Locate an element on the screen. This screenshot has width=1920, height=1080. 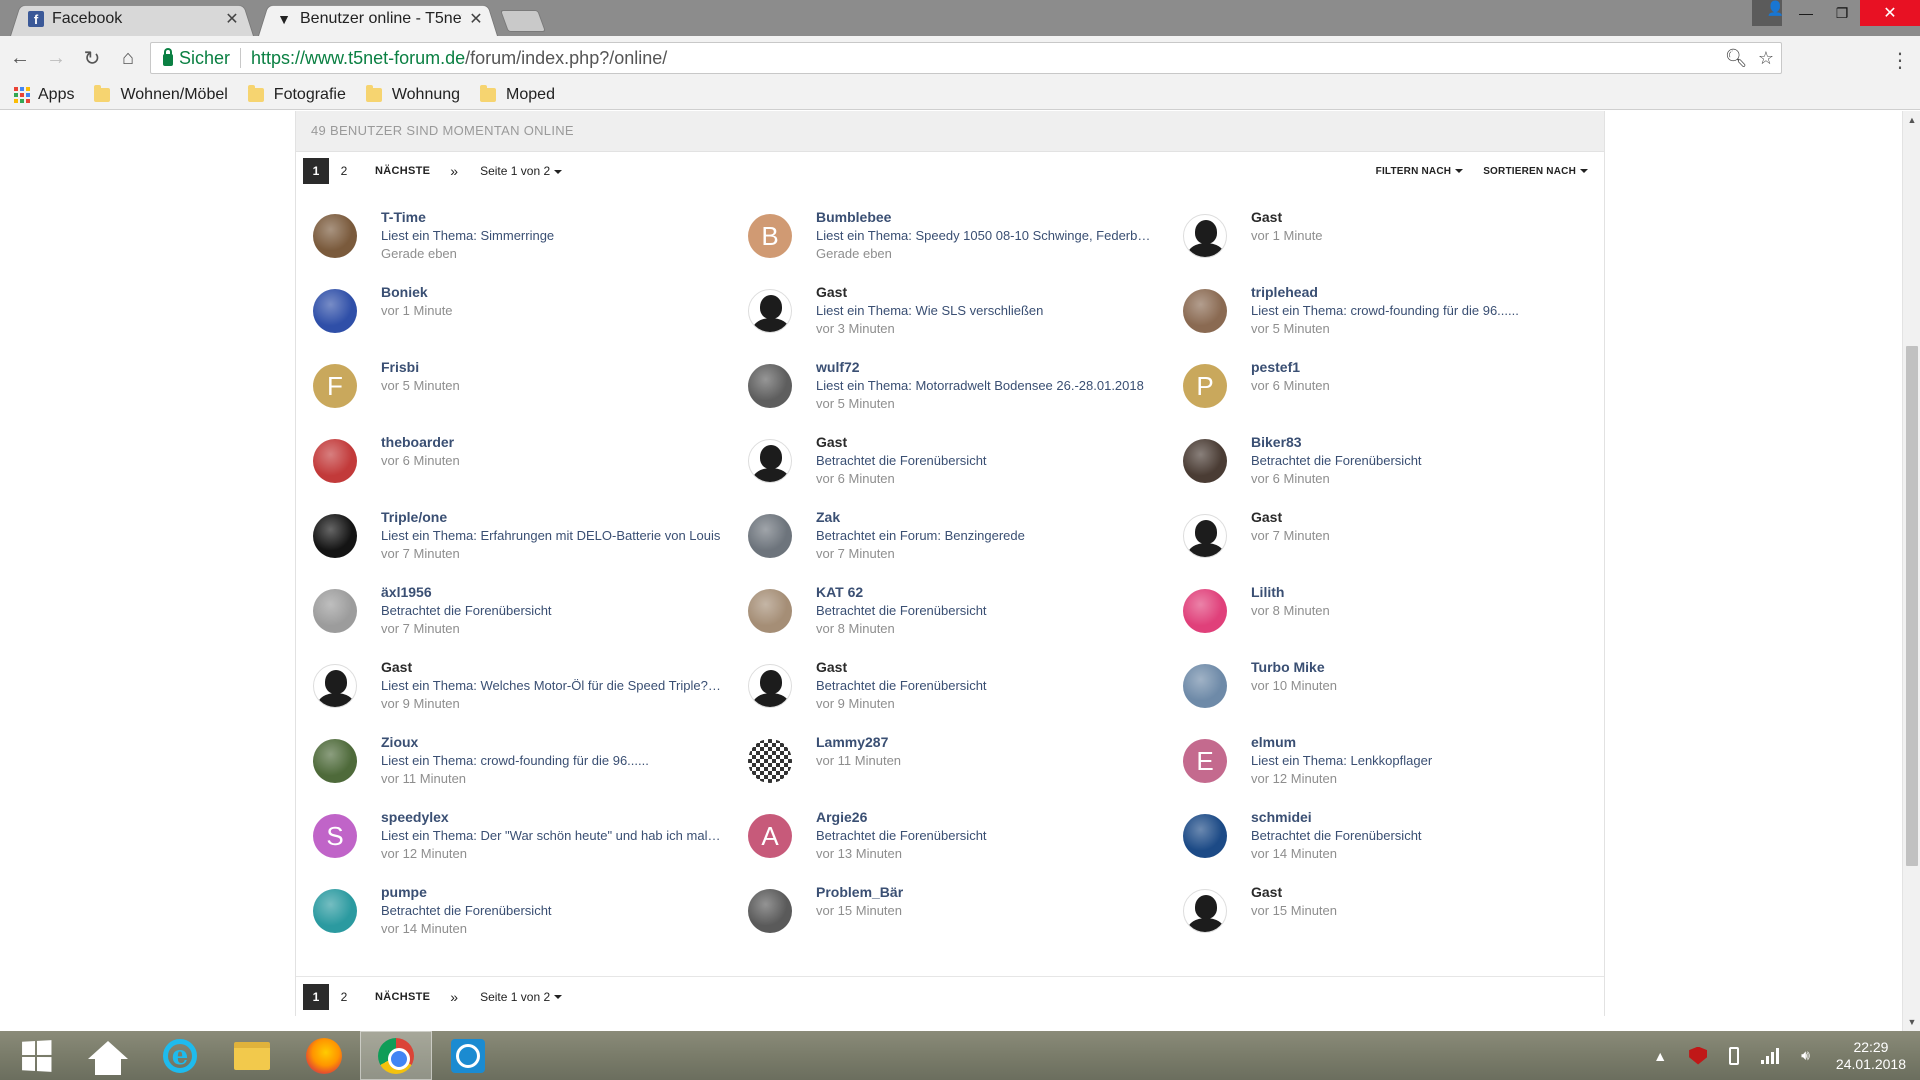
minimize-icon: — is located at coordinates (1806, 13).